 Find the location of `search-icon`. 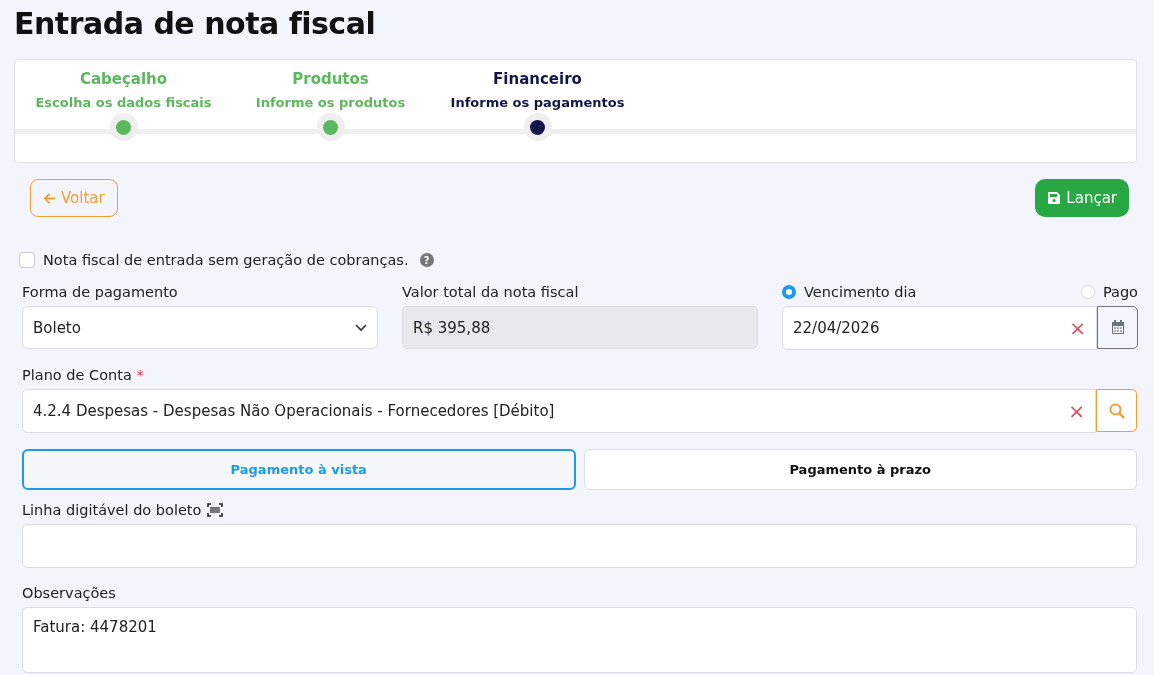

search-icon is located at coordinates (1116, 410).